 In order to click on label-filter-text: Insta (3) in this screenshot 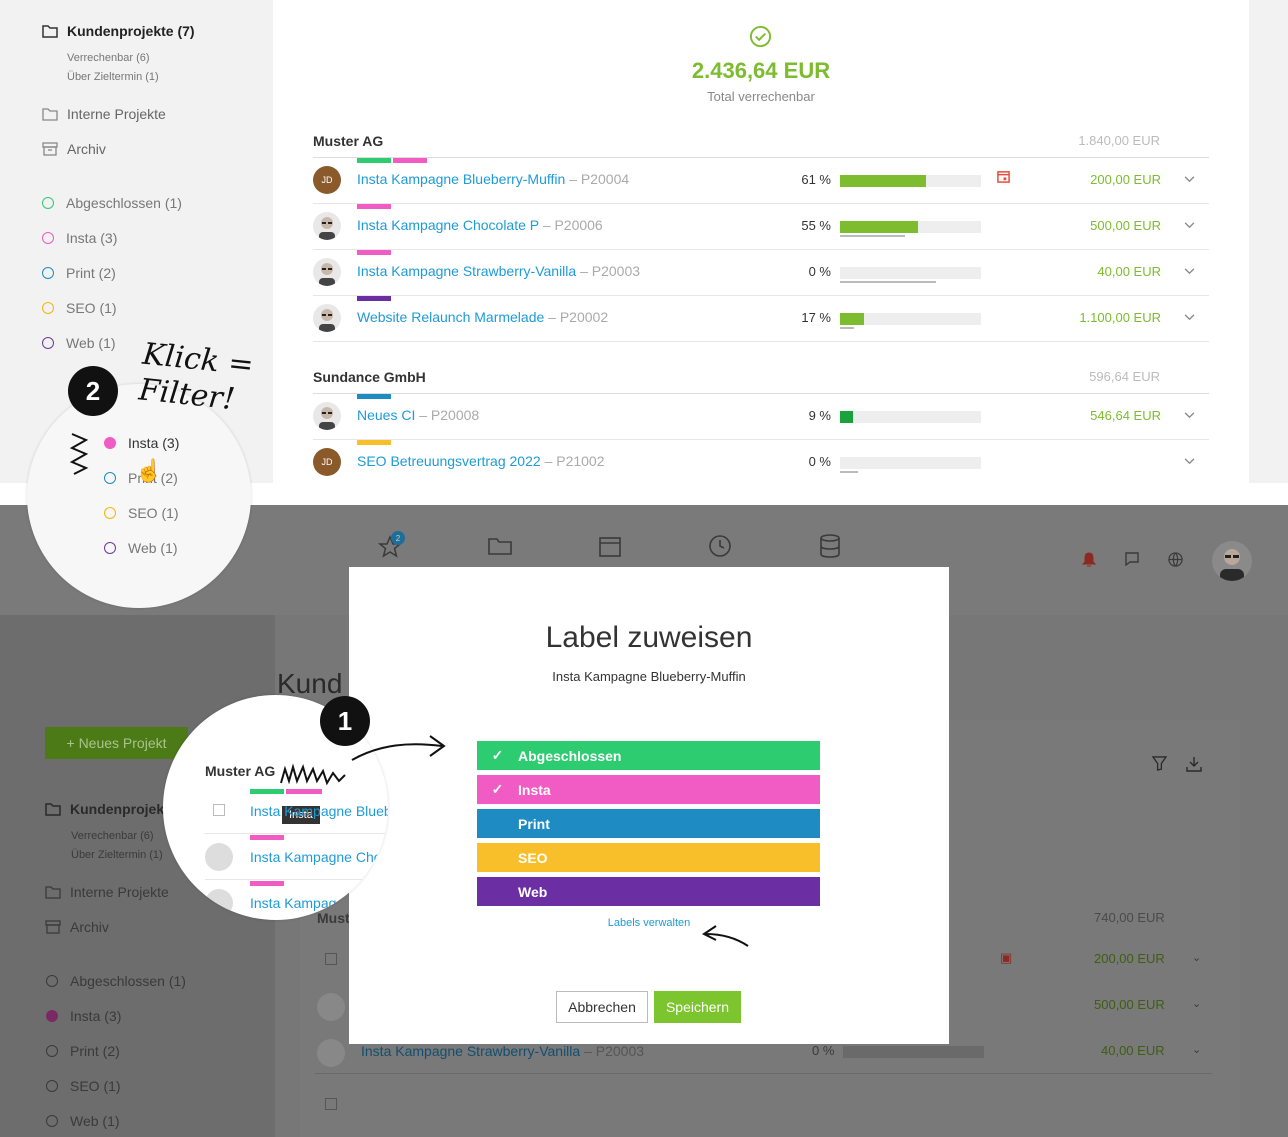, I will do `click(154, 443)`.